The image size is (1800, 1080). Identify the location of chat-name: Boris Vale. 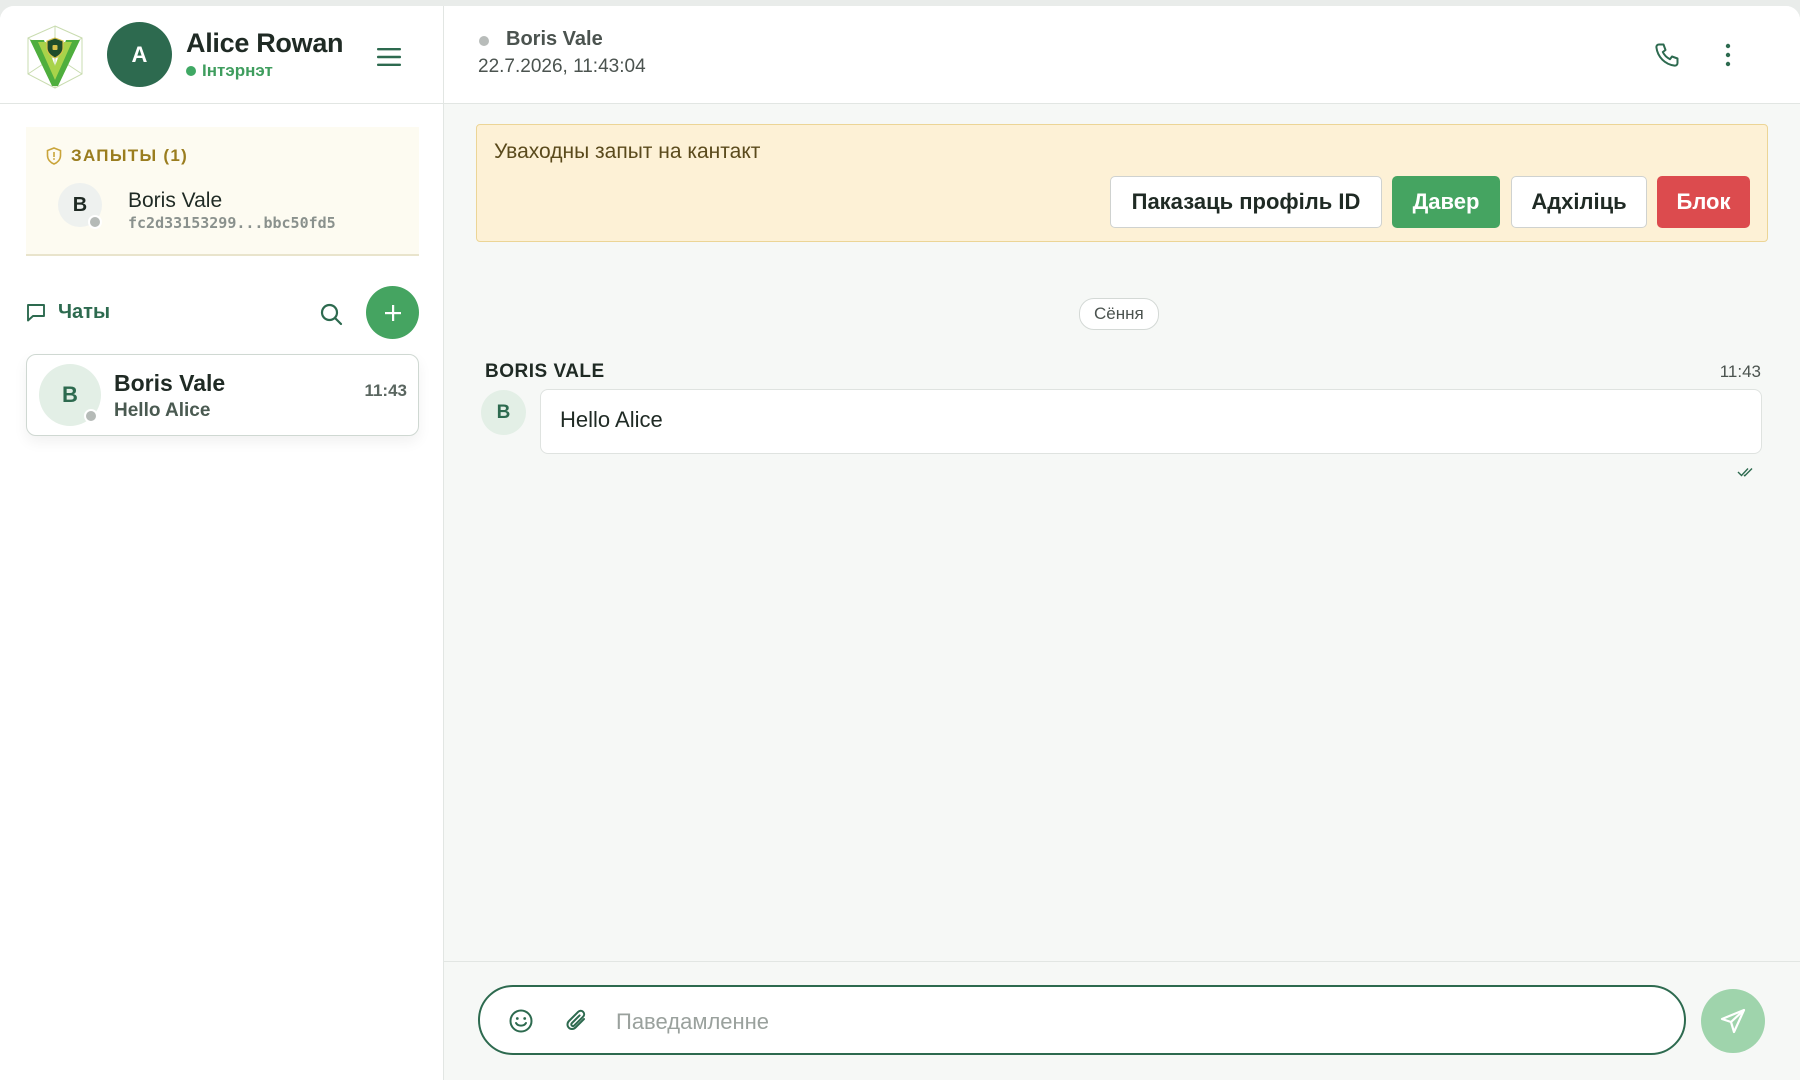
(170, 383).